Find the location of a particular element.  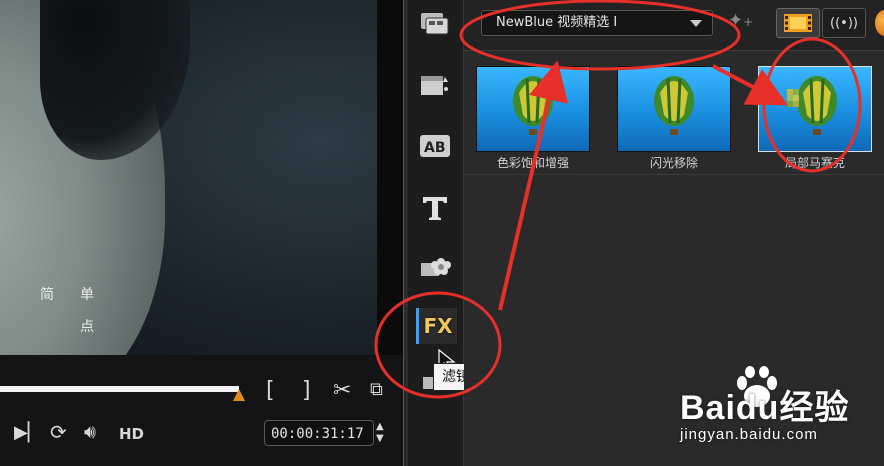

add-favorite-icon: ✦+ is located at coordinates (740, 20).